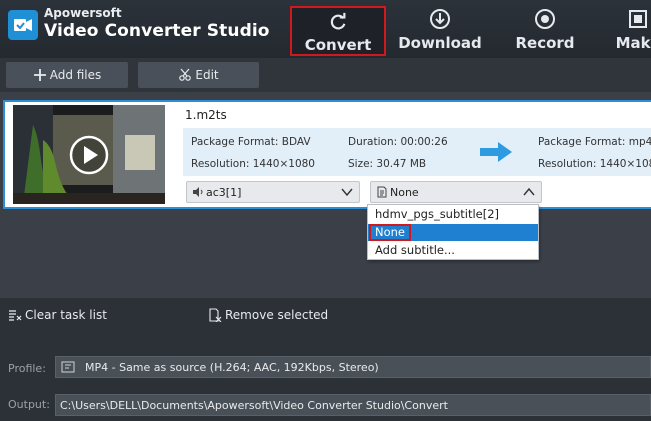  I want to click on tab-convert-label: Convert, so click(338, 45).